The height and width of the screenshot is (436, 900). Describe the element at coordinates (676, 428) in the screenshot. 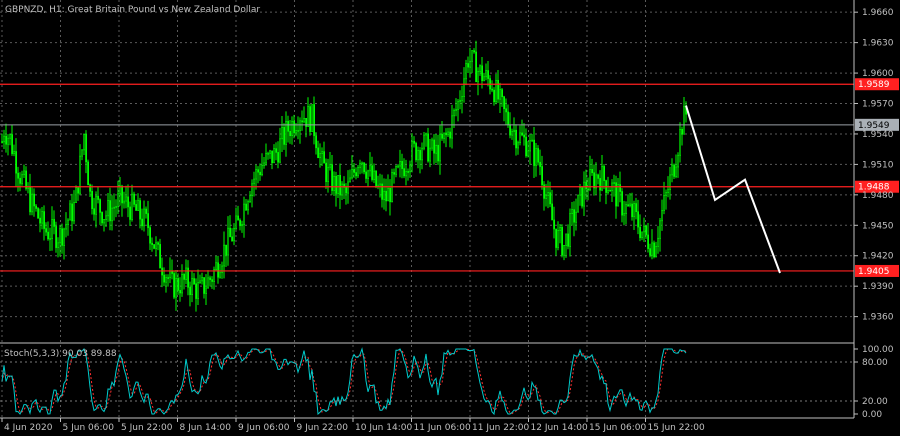

I see `time-tick-label: 15 Jun 22:00` at that location.